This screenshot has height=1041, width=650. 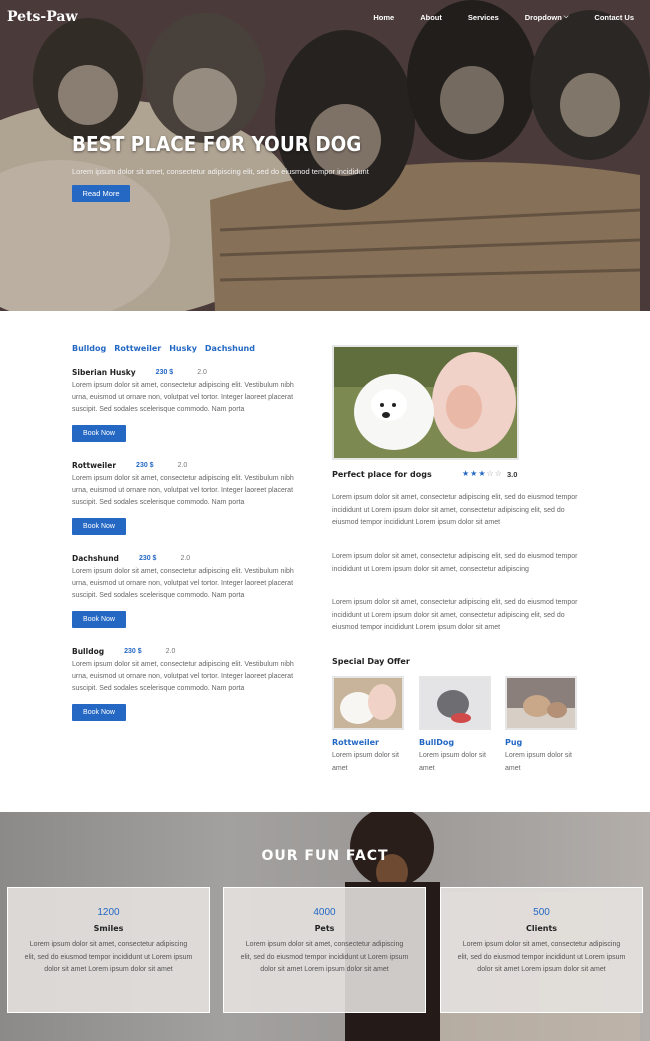 What do you see at coordinates (369, 742) in the screenshot?
I see `offer-name: Rottweiler` at bounding box center [369, 742].